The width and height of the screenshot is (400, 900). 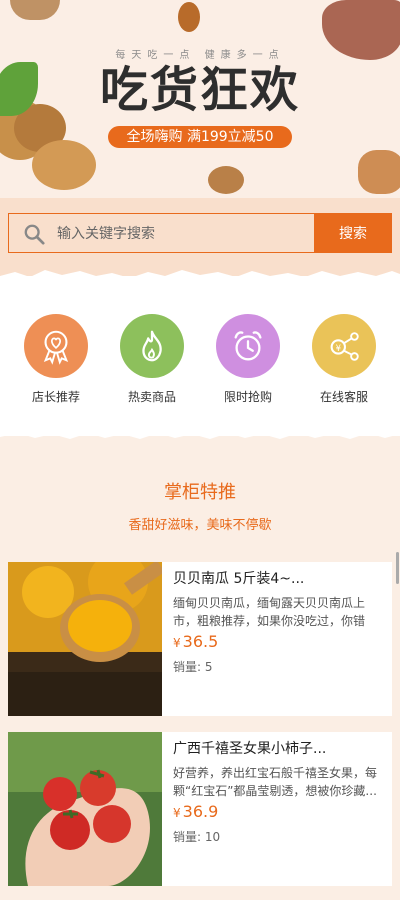 What do you see at coordinates (193, 667) in the screenshot?
I see `product-sales: 销量: 5` at bounding box center [193, 667].